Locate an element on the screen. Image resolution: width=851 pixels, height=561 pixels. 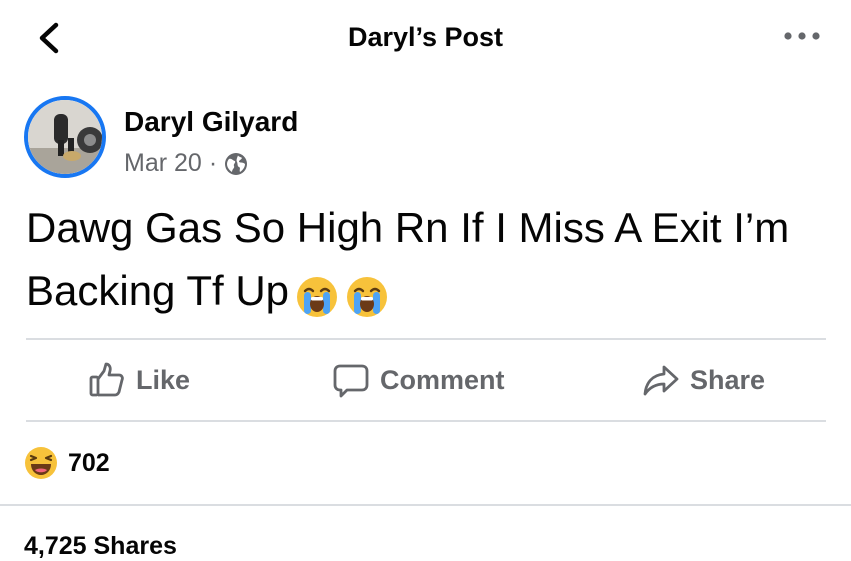
comment-button: Comment is located at coordinates (418, 380).